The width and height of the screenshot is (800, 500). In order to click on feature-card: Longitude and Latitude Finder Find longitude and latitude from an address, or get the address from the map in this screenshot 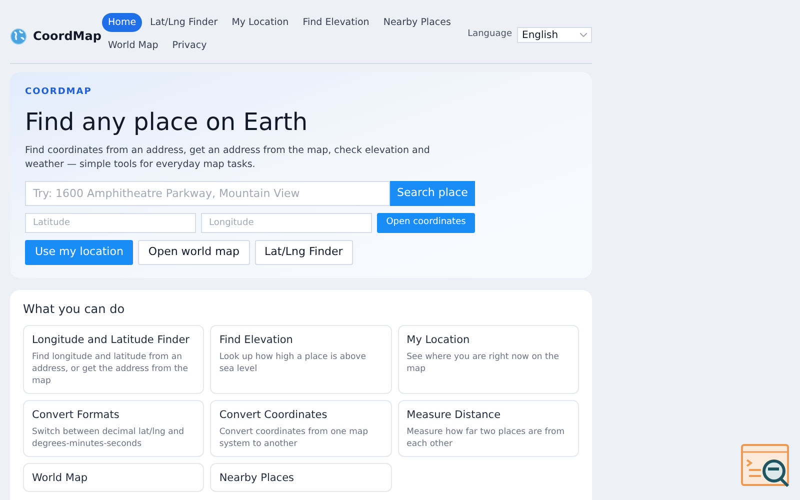, I will do `click(113, 359)`.